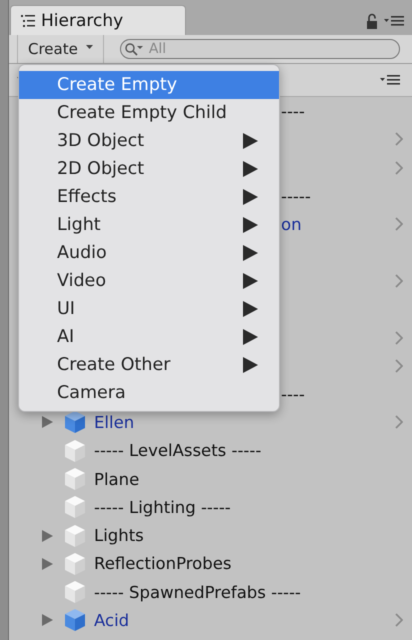  What do you see at coordinates (149, 337) in the screenshot?
I see `menu-item: AI` at bounding box center [149, 337].